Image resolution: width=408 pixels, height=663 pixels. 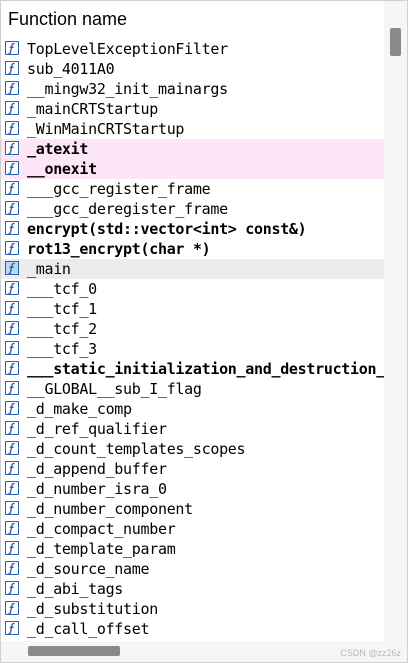 What do you see at coordinates (192, 269) in the screenshot?
I see `function-row: _main` at bounding box center [192, 269].